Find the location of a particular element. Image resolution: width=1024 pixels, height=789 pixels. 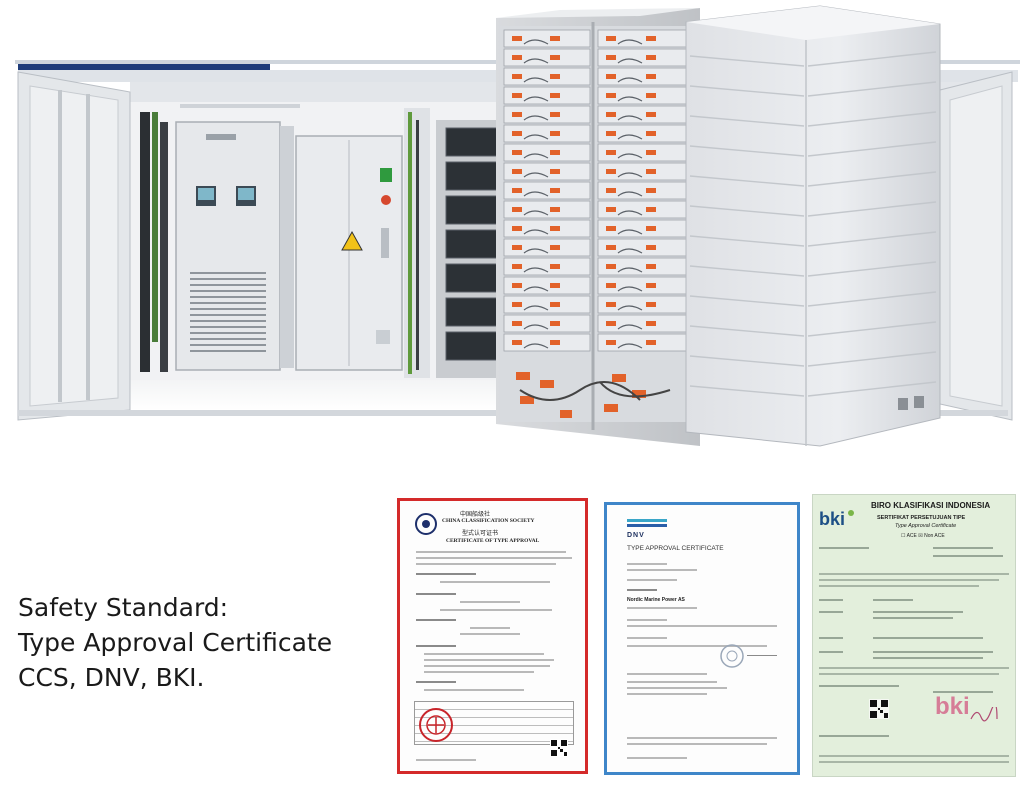

interior-battery-rack is located at coordinates (468, 249).